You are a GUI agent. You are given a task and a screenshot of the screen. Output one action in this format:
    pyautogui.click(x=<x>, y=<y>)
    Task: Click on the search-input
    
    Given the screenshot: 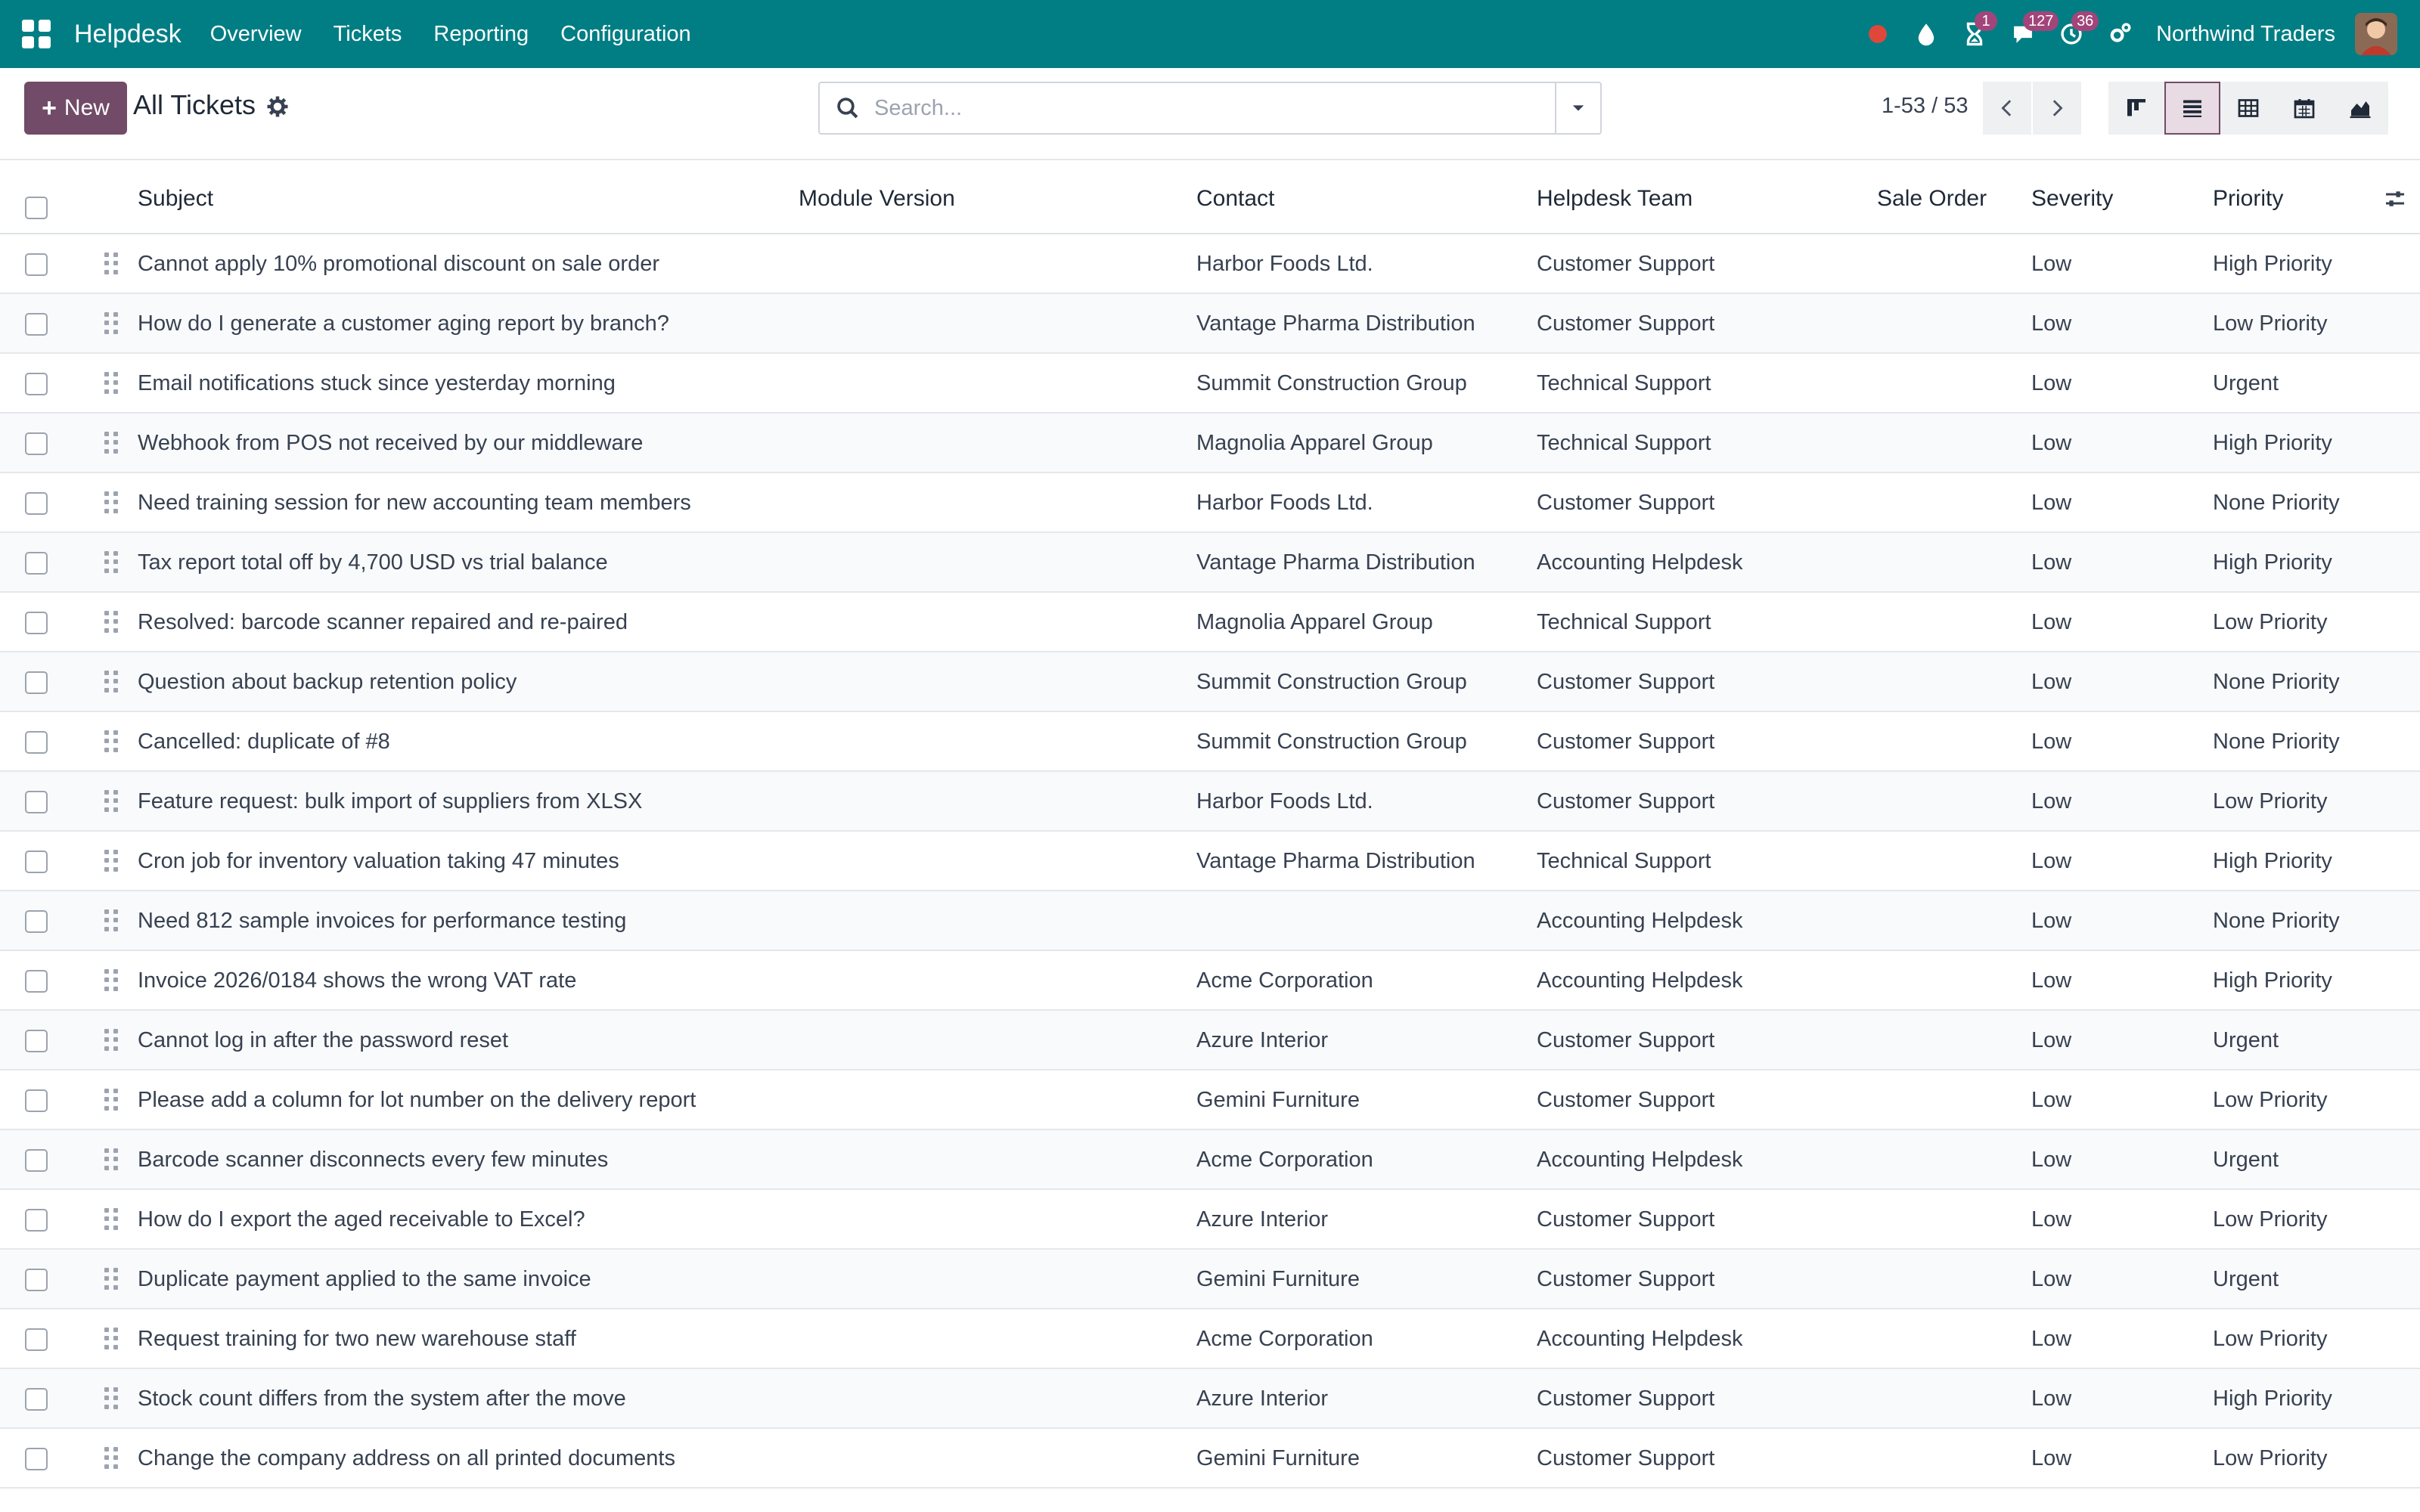 What is the action you would take?
    pyautogui.click(x=1214, y=108)
    